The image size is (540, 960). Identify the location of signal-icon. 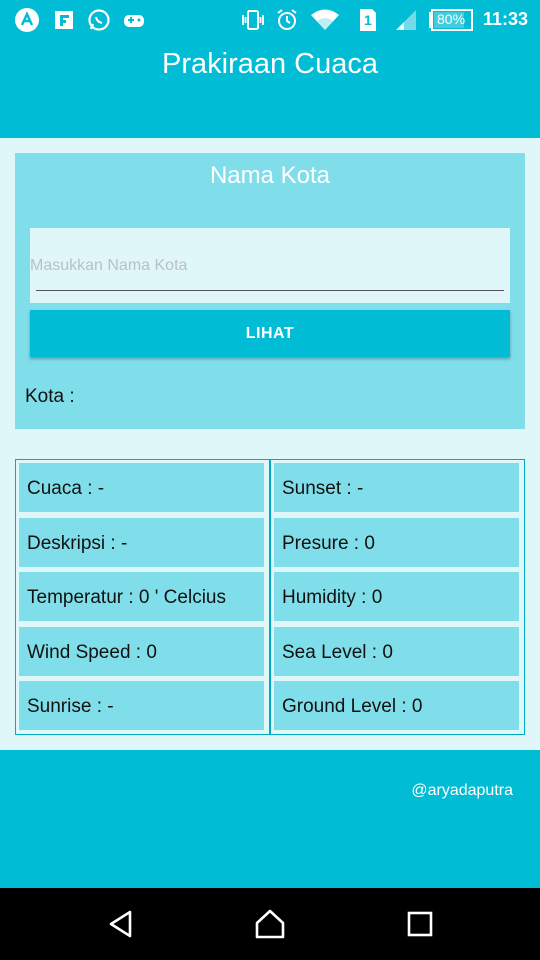
(406, 20).